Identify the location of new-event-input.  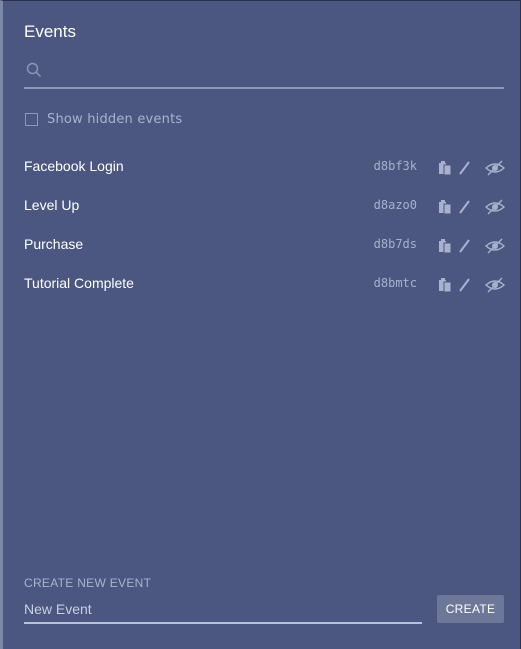
(222, 609).